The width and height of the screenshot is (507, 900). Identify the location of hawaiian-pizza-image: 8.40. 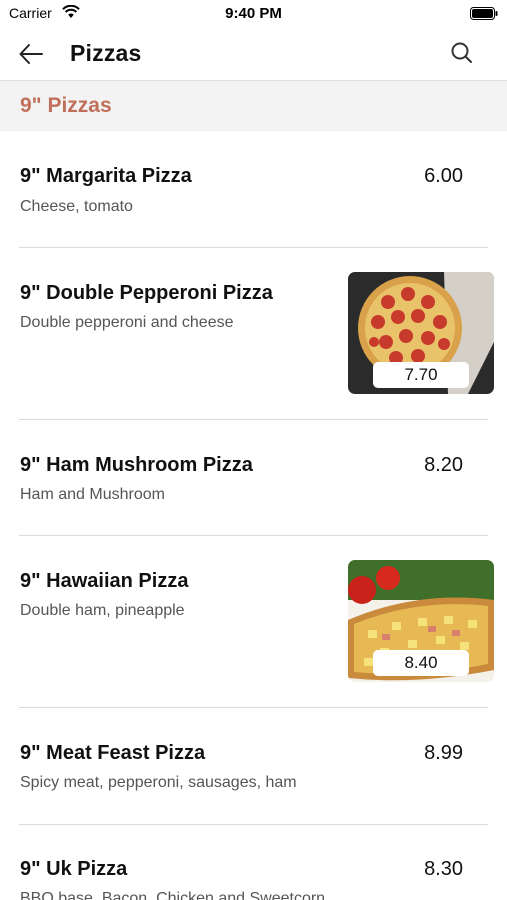
(421, 621).